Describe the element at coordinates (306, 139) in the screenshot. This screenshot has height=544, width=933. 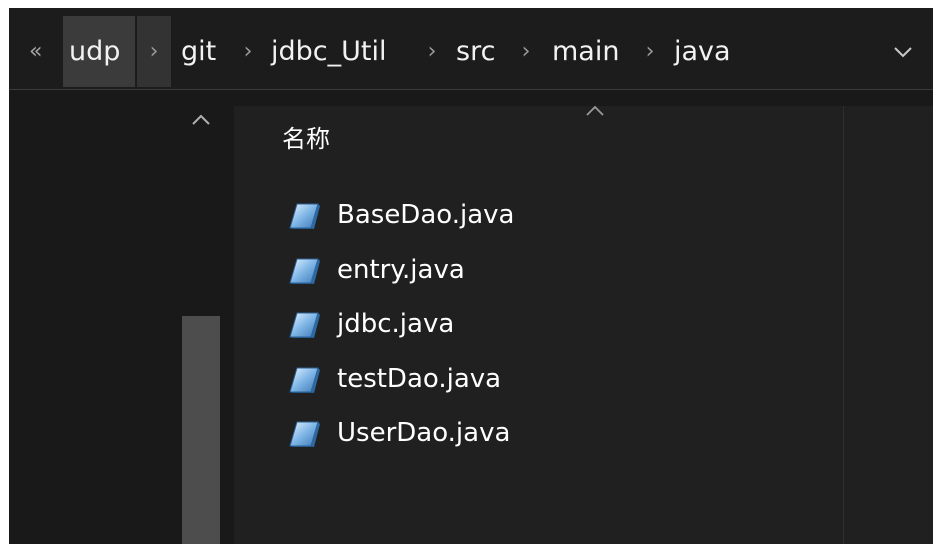
I see `column-header-name: 名称` at that location.